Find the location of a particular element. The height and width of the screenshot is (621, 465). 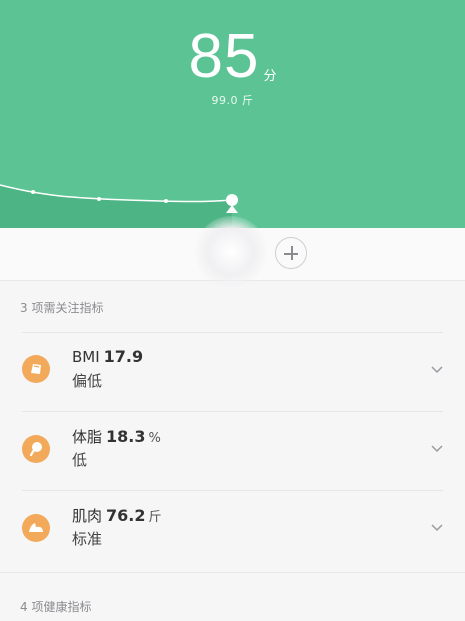

metric-unit: 斤 is located at coordinates (155, 517).